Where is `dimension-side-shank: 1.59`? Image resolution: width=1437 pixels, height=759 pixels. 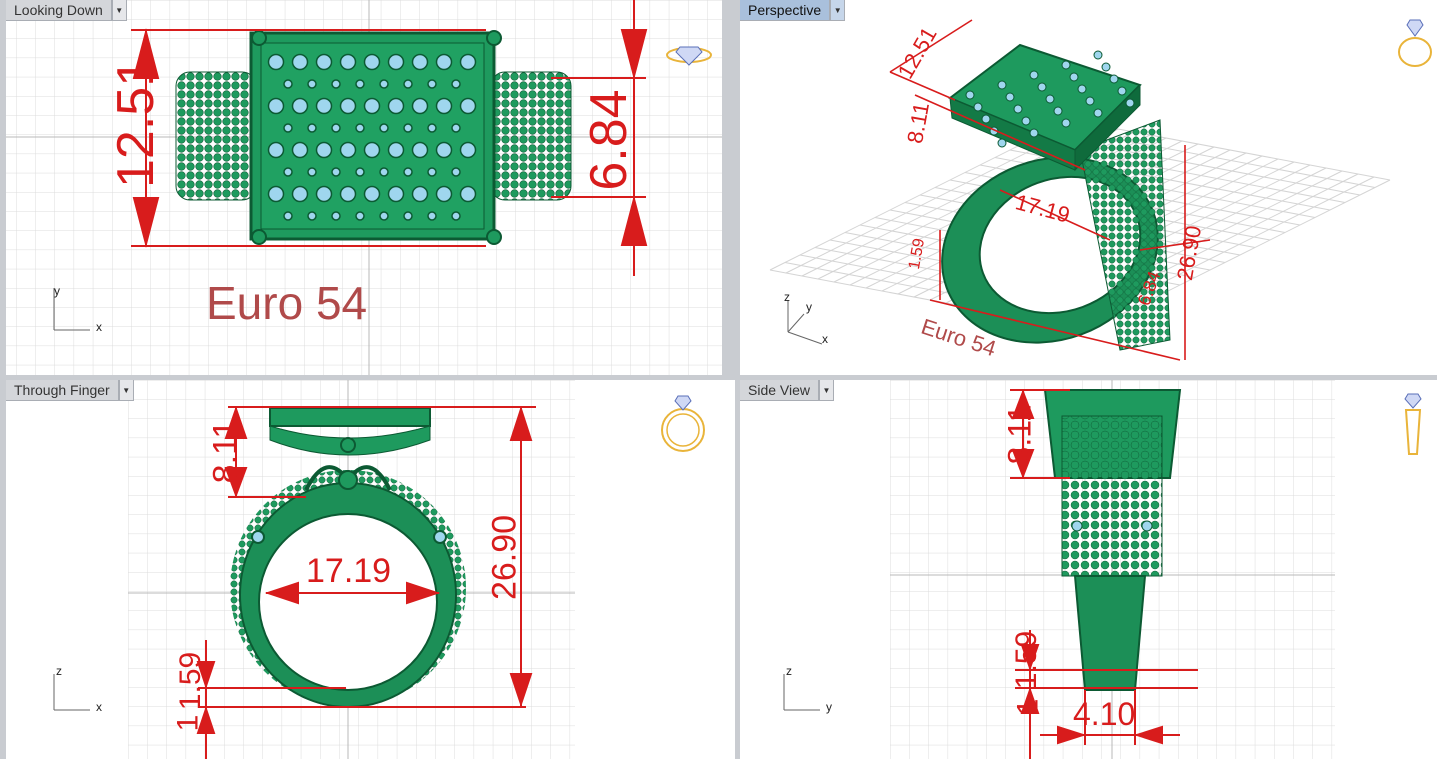 dimension-side-shank: 1.59 is located at coordinates (1027, 660).